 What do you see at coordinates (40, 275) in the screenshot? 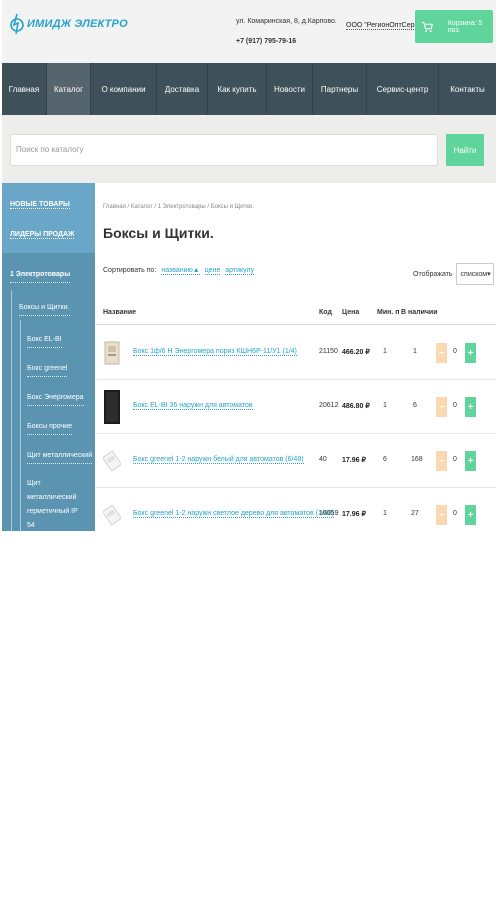
I see `sidebar-category: 1 Электротовары` at bounding box center [40, 275].